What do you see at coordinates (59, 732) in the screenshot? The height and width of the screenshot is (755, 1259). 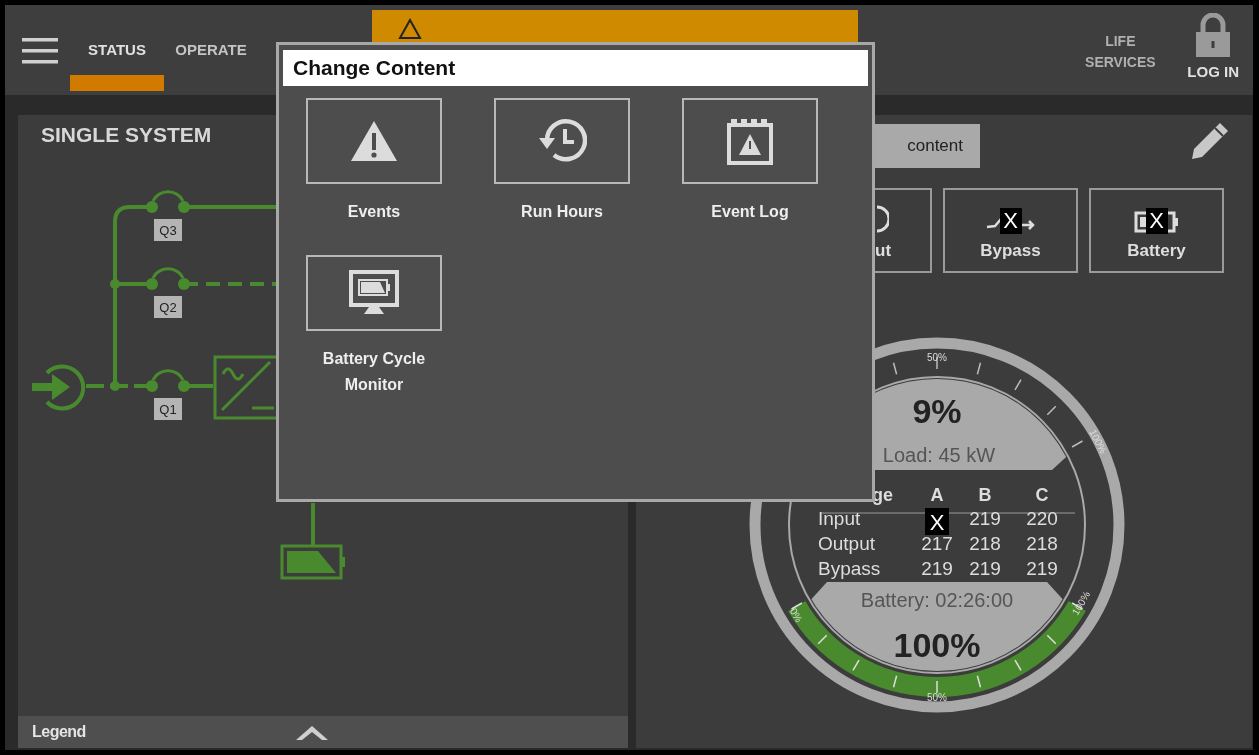 I see `legend-label: Legend` at bounding box center [59, 732].